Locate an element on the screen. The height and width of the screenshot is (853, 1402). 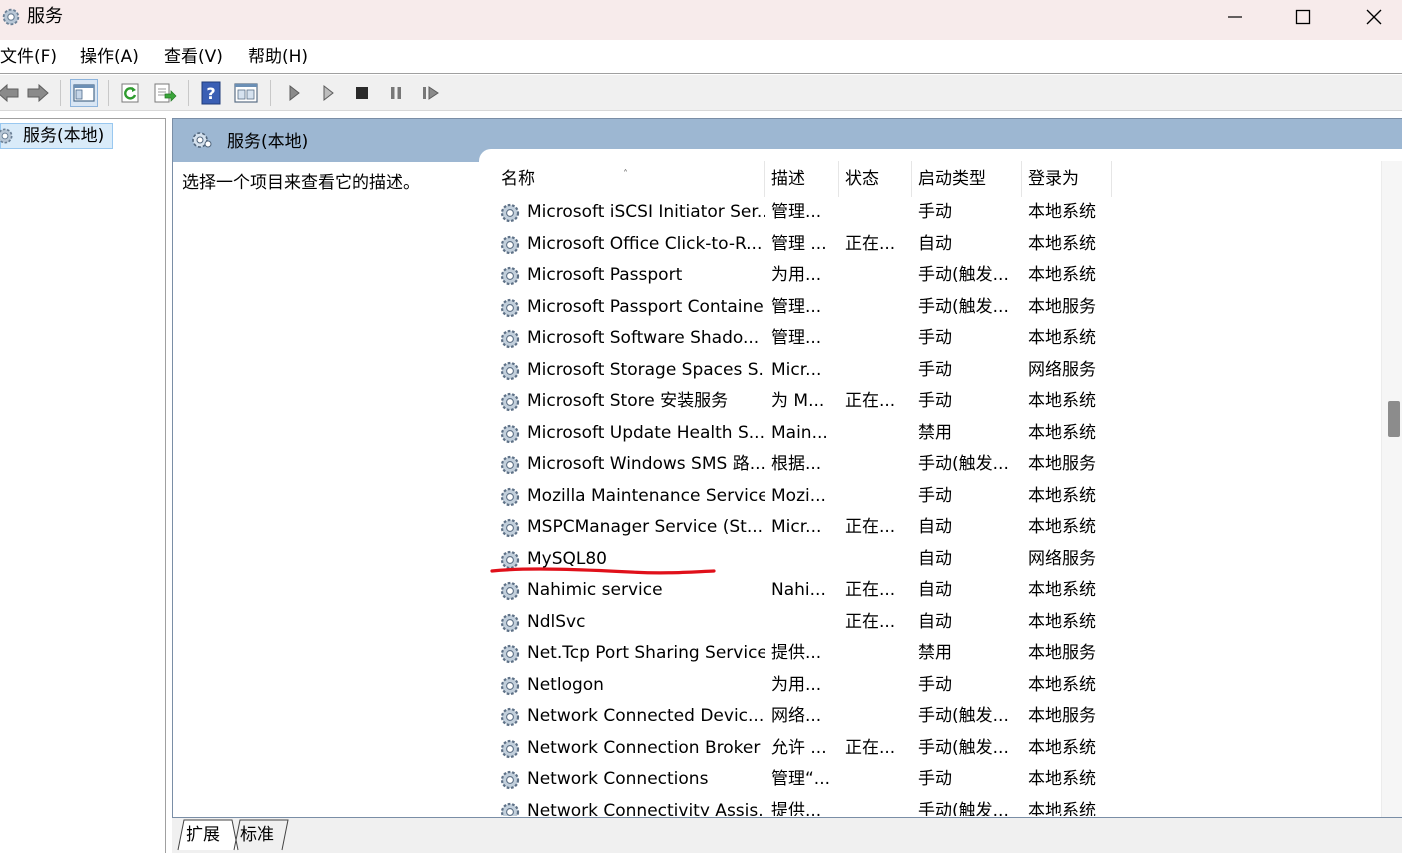
close-button is located at coordinates (1370, 17).